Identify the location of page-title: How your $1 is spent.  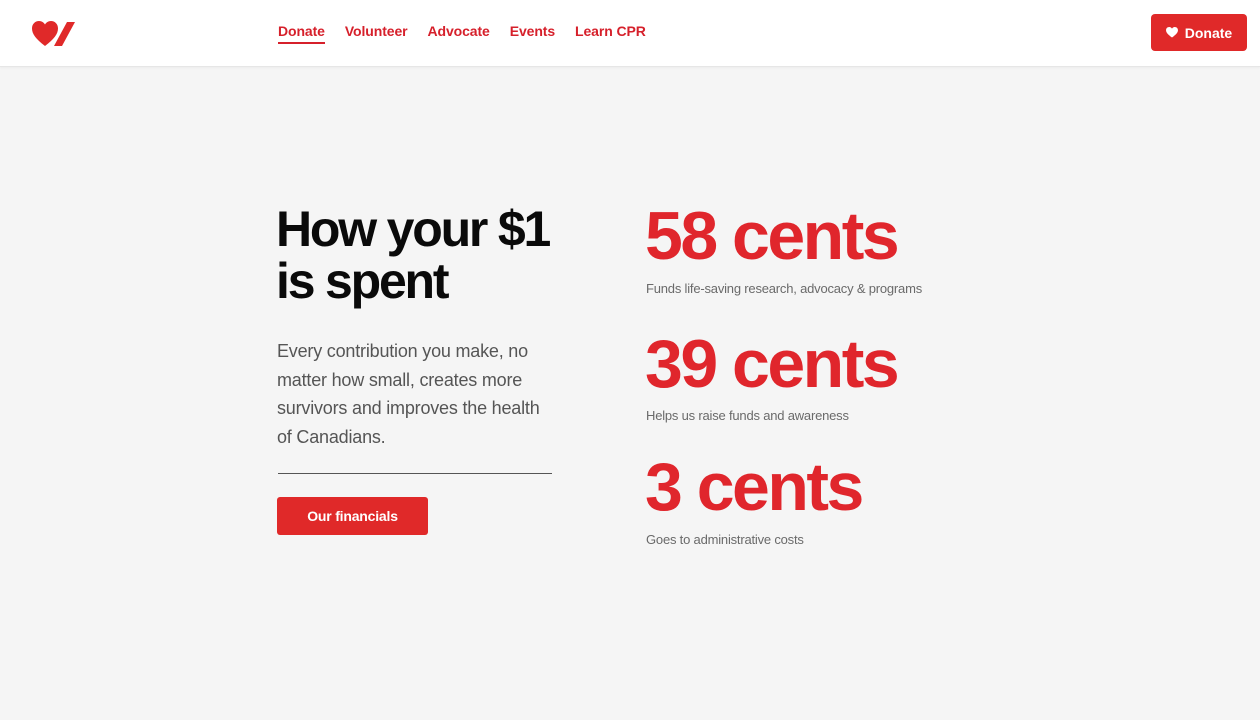
(436, 255).